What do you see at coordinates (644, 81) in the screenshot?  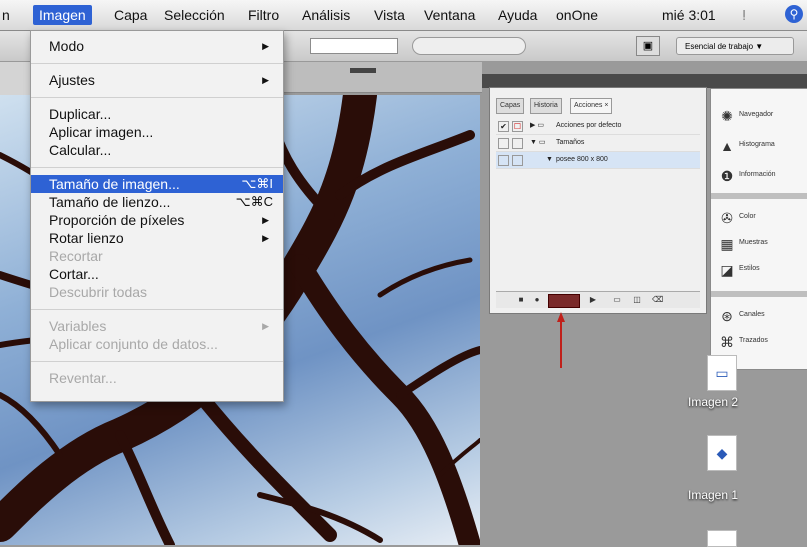 I see `panel-dock-header` at bounding box center [644, 81].